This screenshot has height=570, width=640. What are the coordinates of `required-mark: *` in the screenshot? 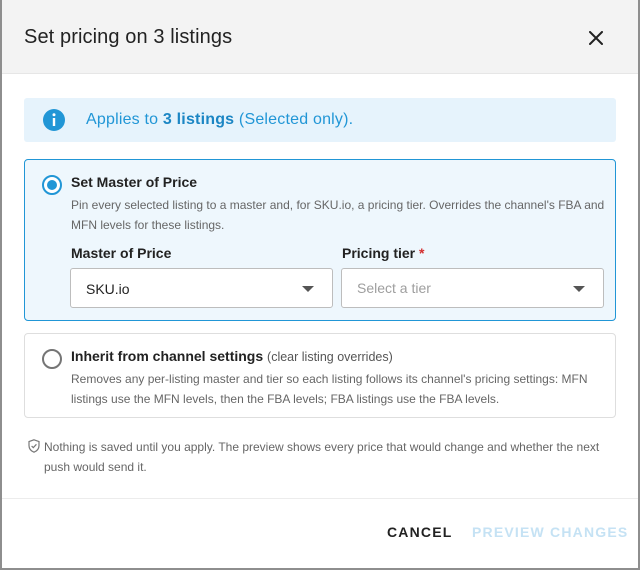 It's located at (422, 253).